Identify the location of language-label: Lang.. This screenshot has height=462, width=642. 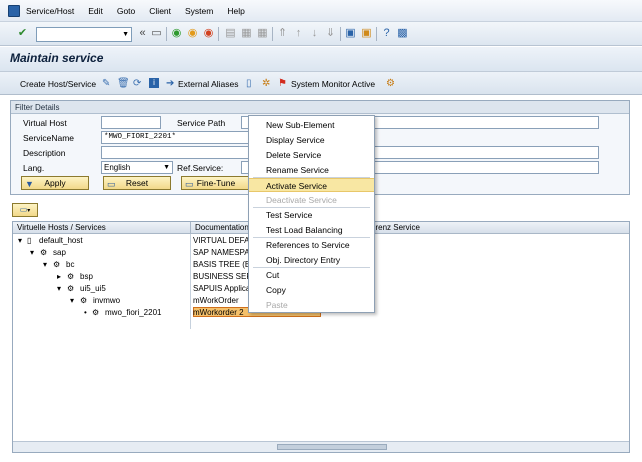
(34, 168).